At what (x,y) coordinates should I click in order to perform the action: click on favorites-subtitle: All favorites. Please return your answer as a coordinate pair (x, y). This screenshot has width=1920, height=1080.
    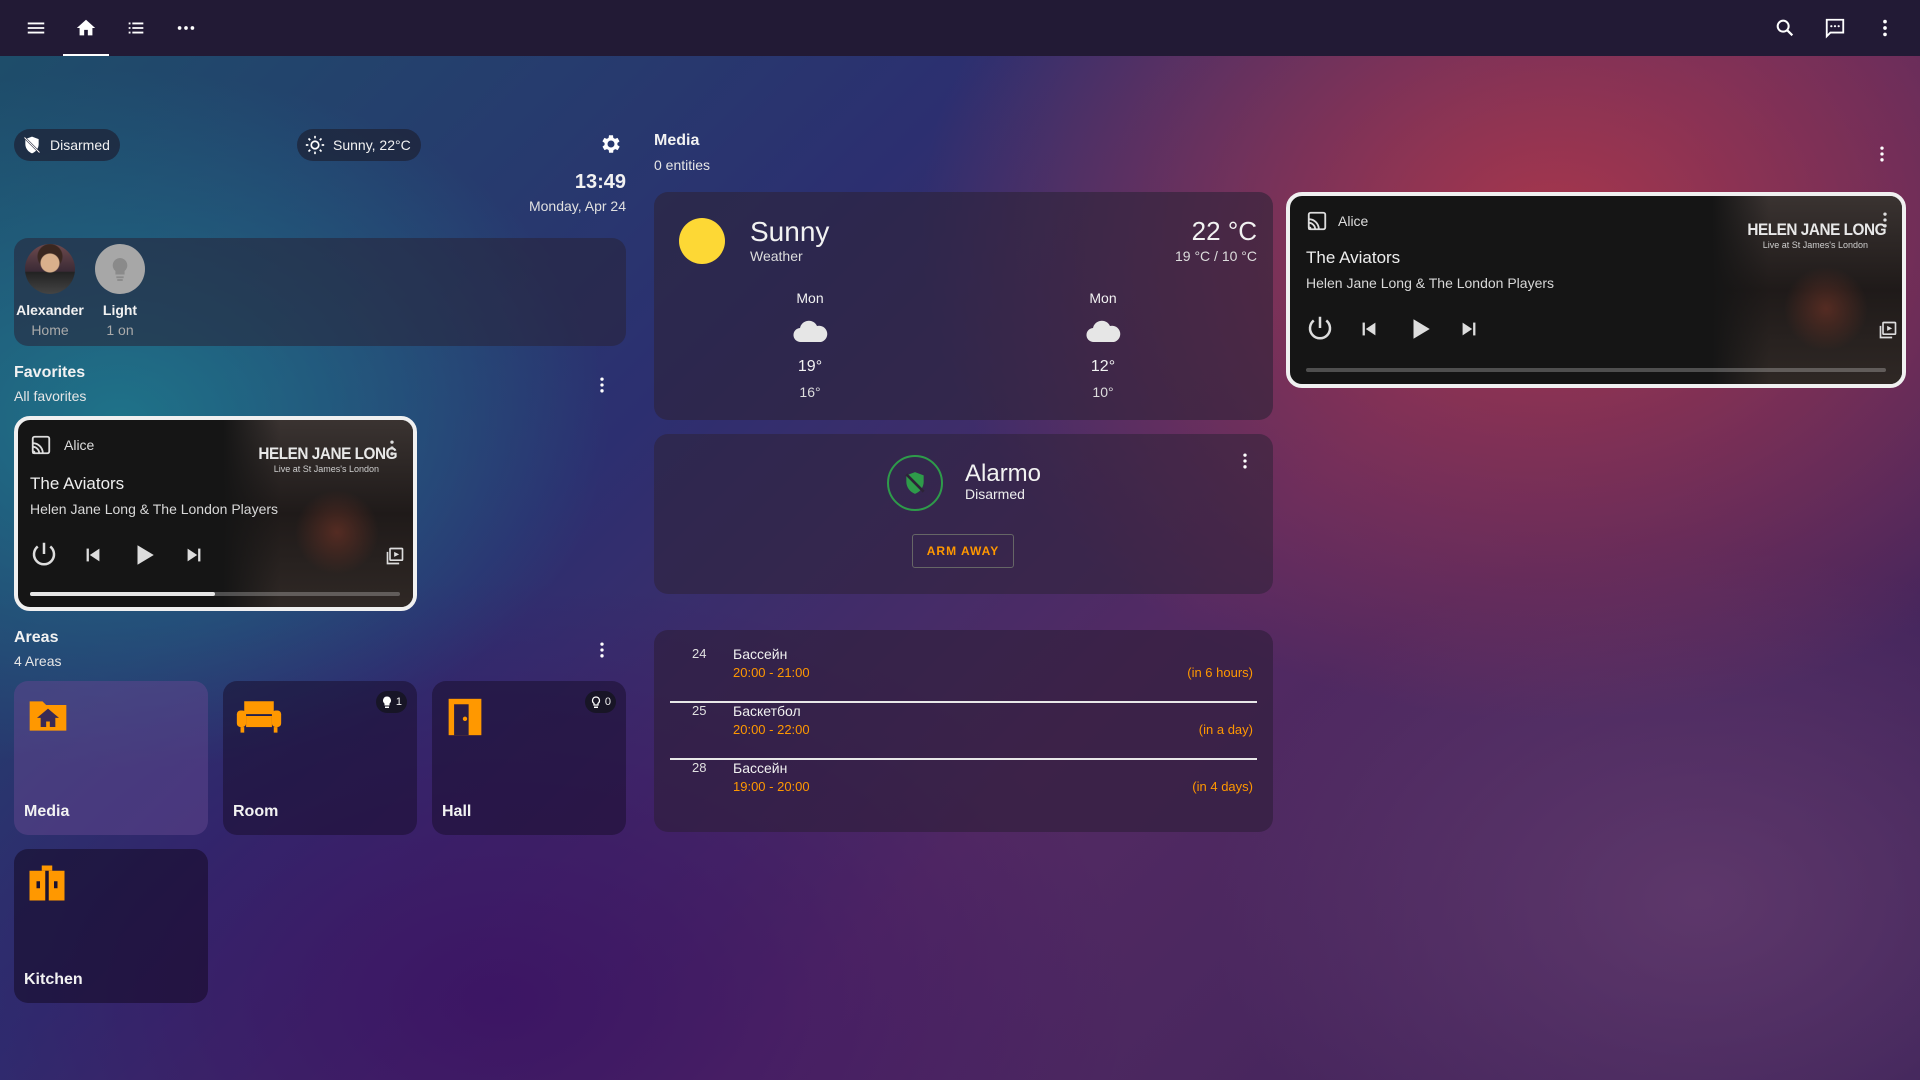
    Looking at the image, I should click on (50, 396).